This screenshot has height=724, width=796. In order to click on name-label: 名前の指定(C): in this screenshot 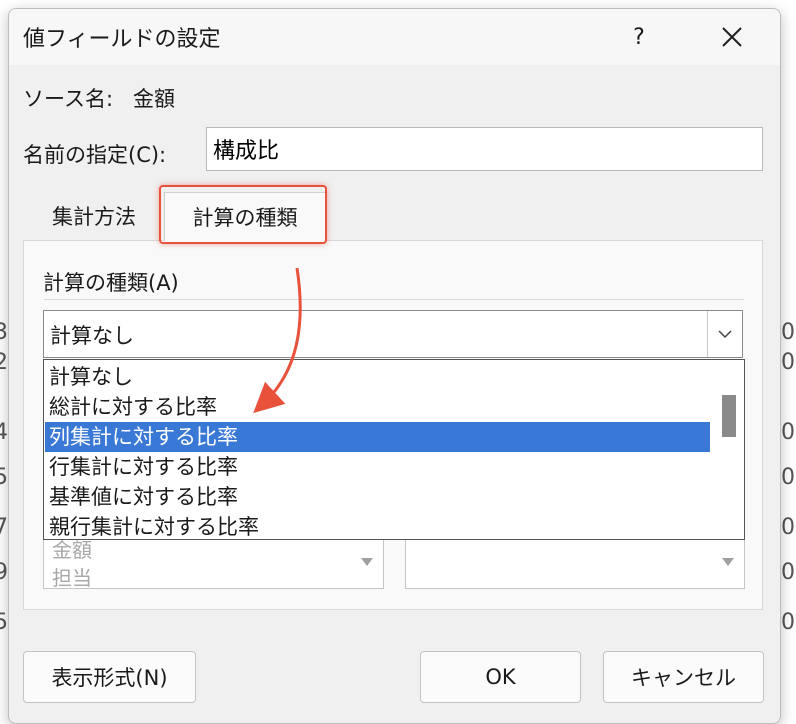, I will do `click(95, 155)`.